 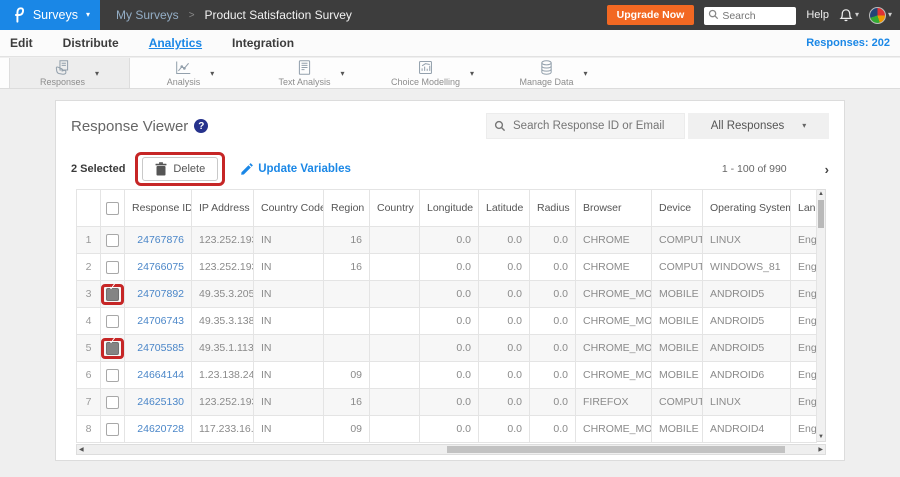 I want to click on delete-highlight-annotation: Delete, so click(x=180, y=169).